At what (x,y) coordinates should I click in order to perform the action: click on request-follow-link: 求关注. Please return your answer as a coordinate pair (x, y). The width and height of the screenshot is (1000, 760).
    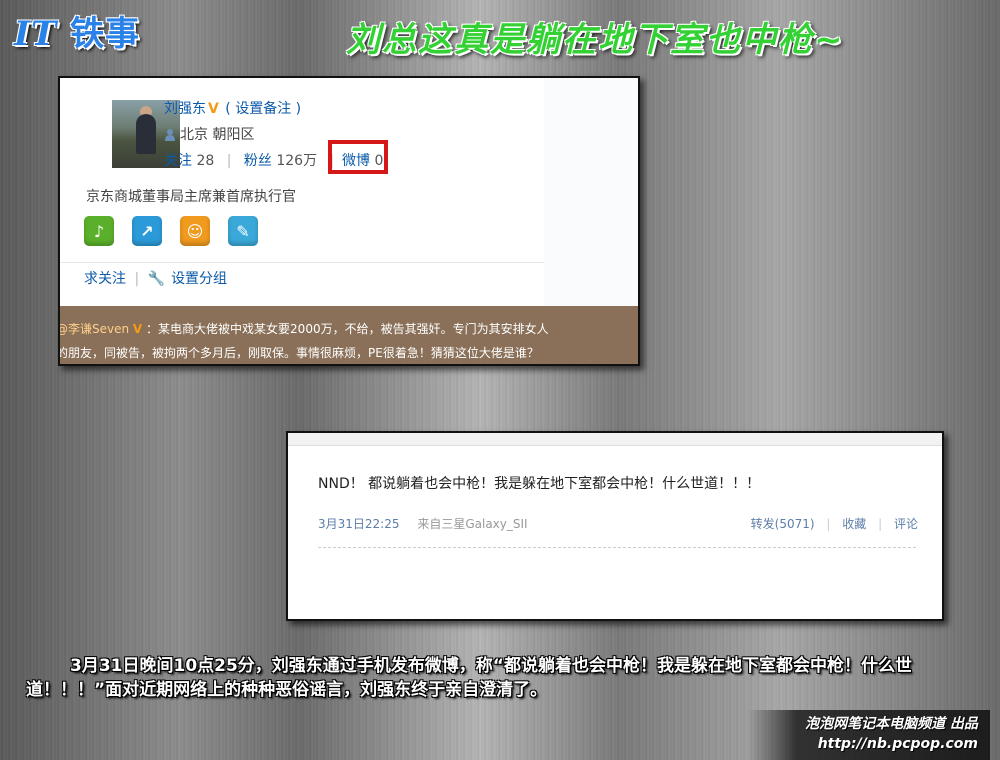
    Looking at the image, I should click on (105, 279).